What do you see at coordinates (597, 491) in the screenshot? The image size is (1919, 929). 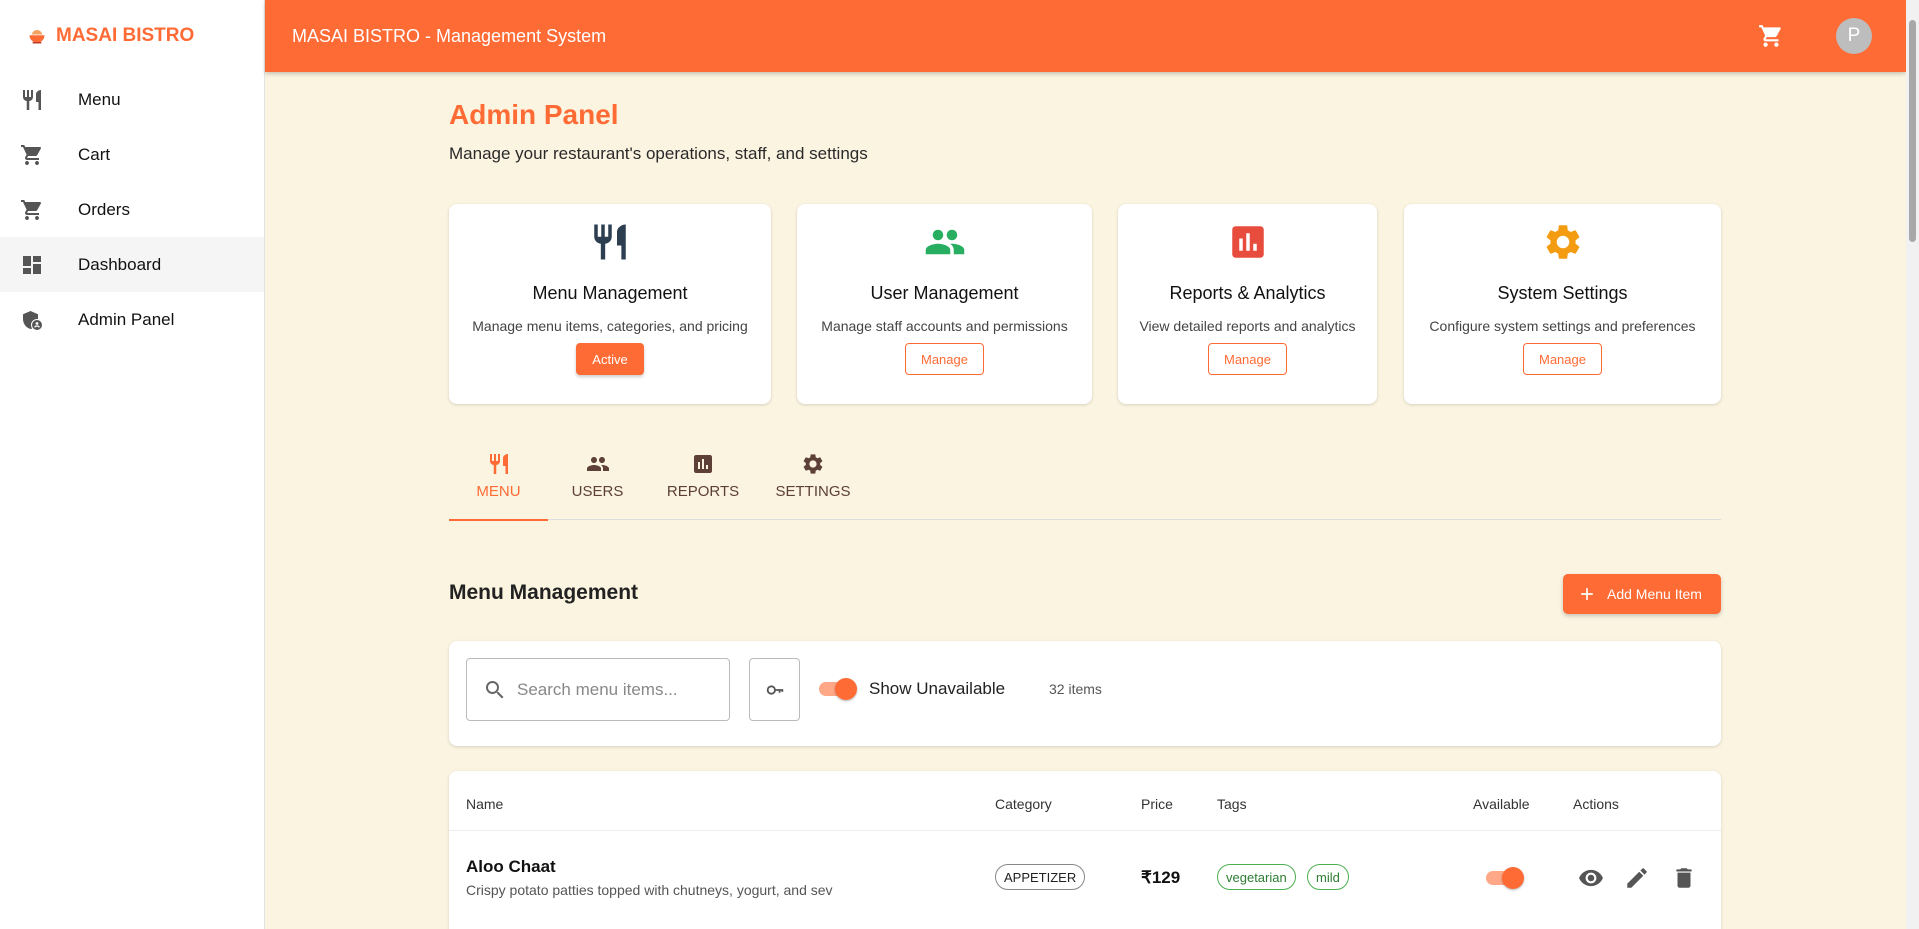 I see `tab-label: USERS` at bounding box center [597, 491].